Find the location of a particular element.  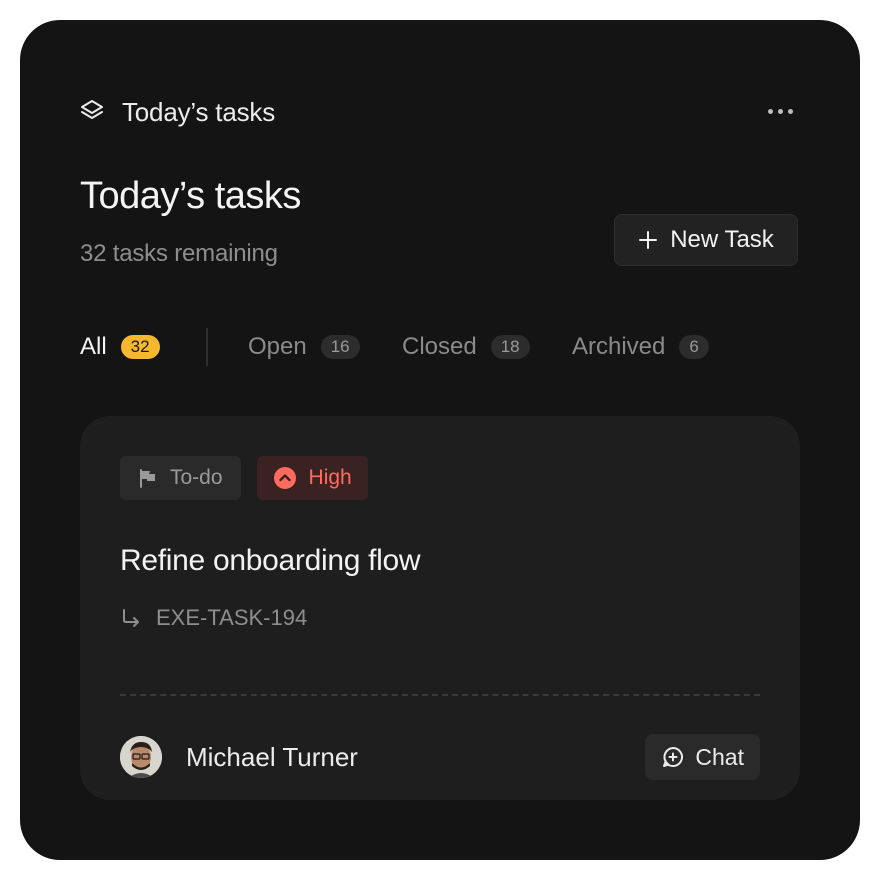

return-arrow-icon is located at coordinates (131, 618).